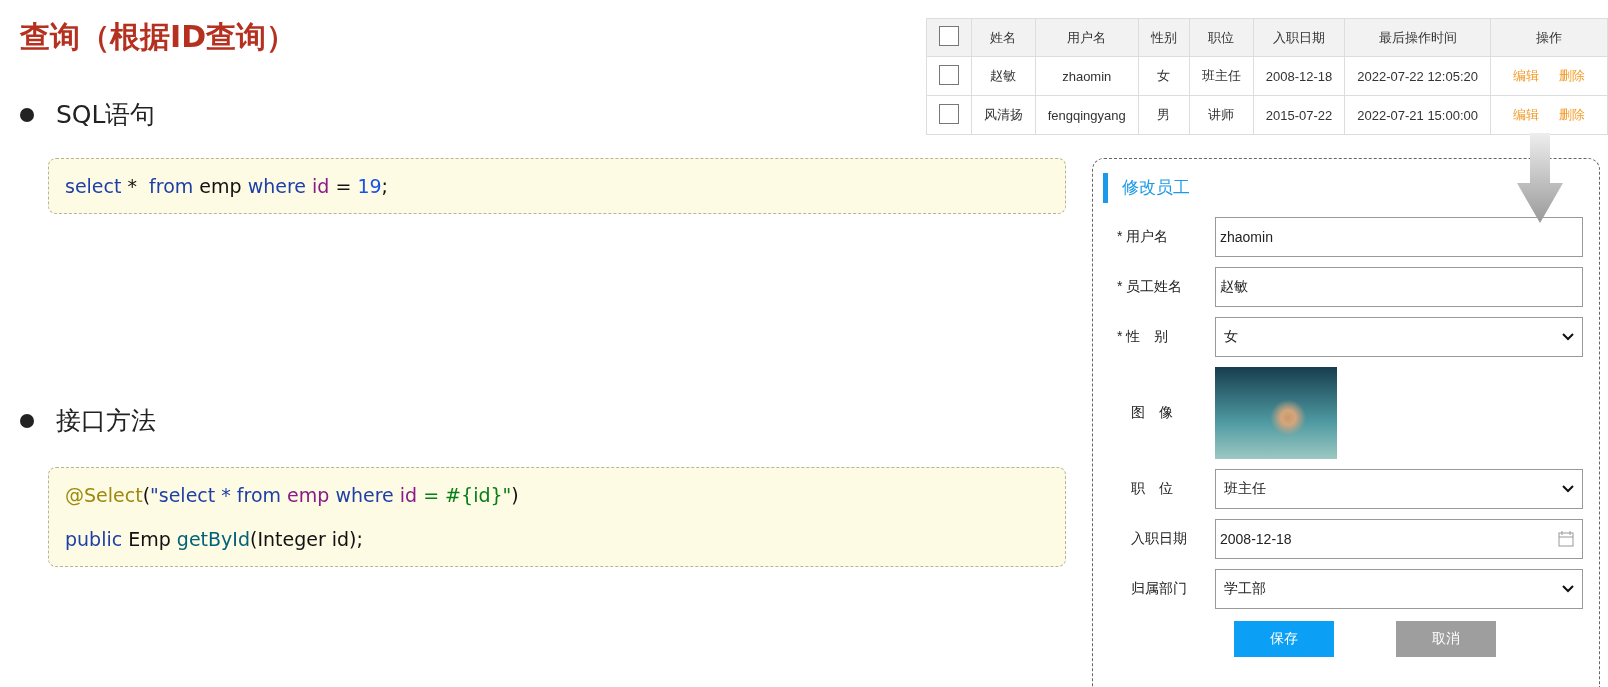 This screenshot has height=687, width=1608. What do you see at coordinates (1566, 539) in the screenshot?
I see `calendar-icon` at bounding box center [1566, 539].